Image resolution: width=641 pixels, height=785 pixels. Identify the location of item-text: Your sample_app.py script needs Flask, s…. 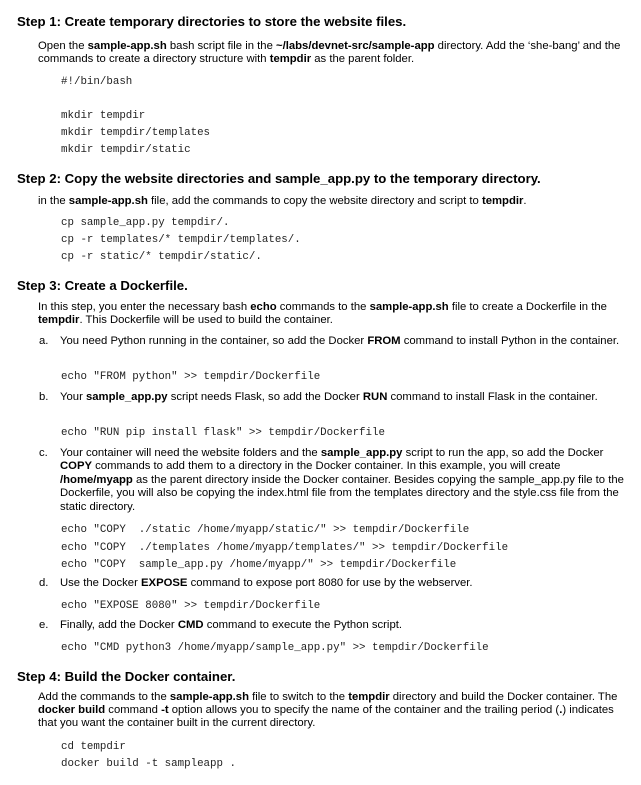
(329, 397).